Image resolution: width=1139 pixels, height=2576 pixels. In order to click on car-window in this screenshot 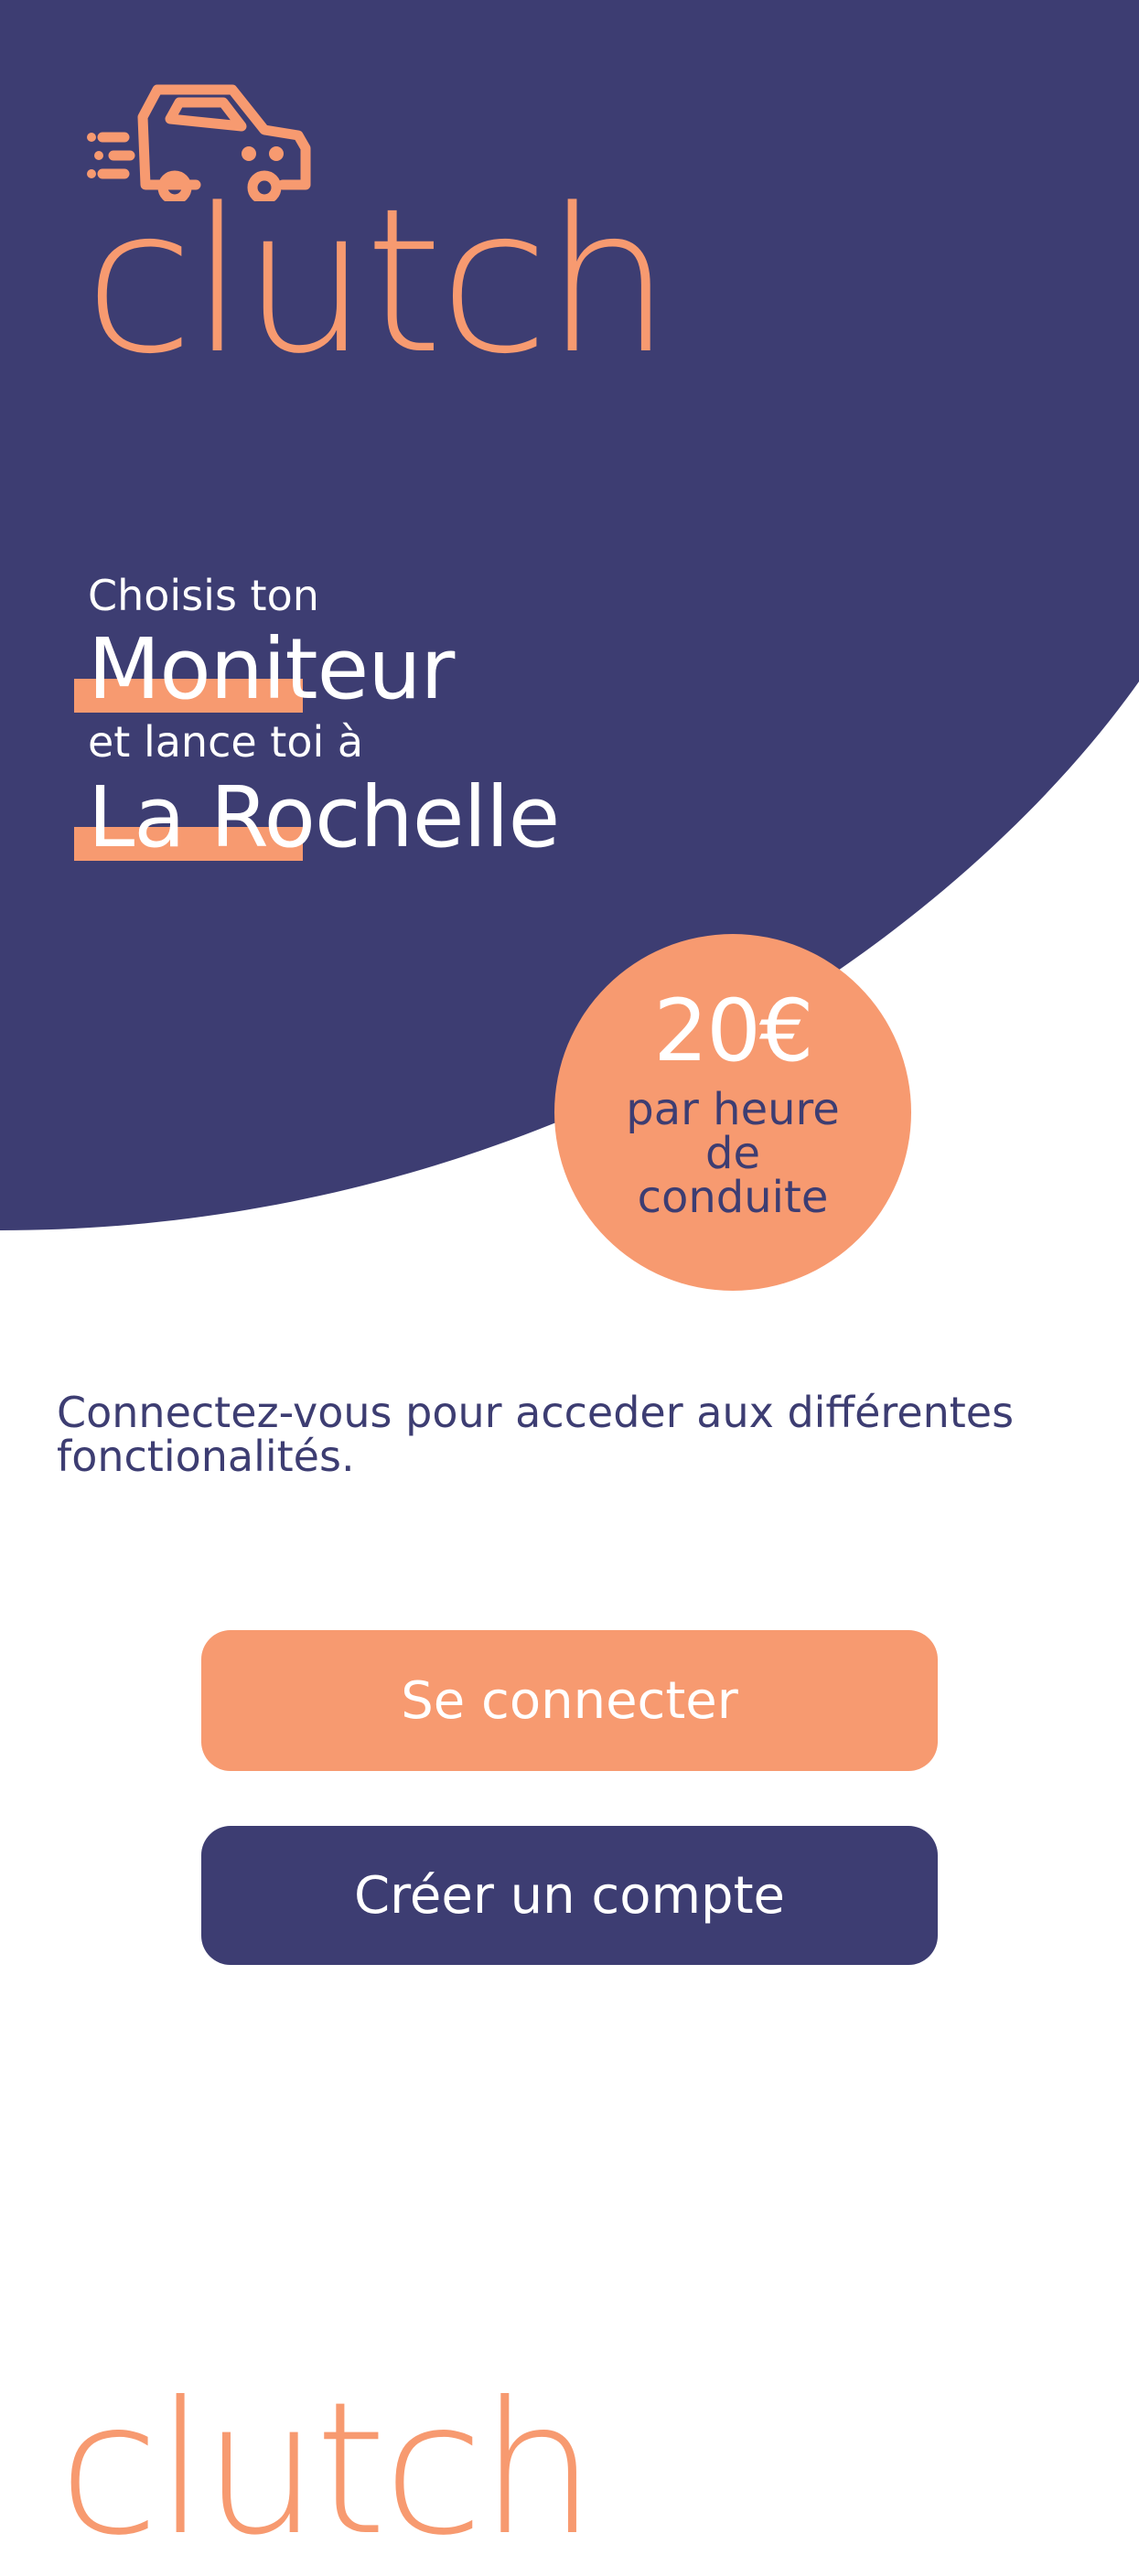, I will do `click(206, 114)`.